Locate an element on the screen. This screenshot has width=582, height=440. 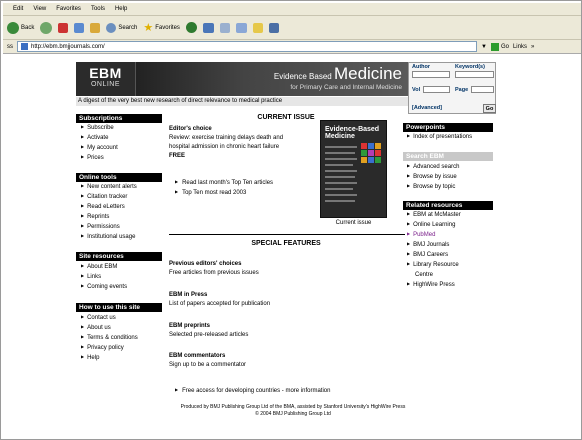
link-help: Help is located at coordinates (109, 358).